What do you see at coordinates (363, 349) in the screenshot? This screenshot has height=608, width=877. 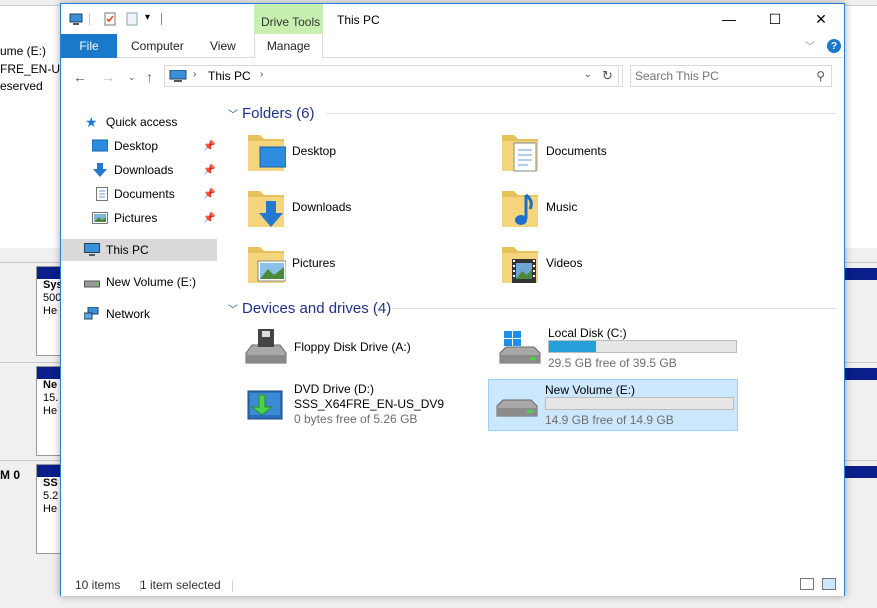 I see `drive-tile-floppy: Floppy Disk Drive (A:)` at bounding box center [363, 349].